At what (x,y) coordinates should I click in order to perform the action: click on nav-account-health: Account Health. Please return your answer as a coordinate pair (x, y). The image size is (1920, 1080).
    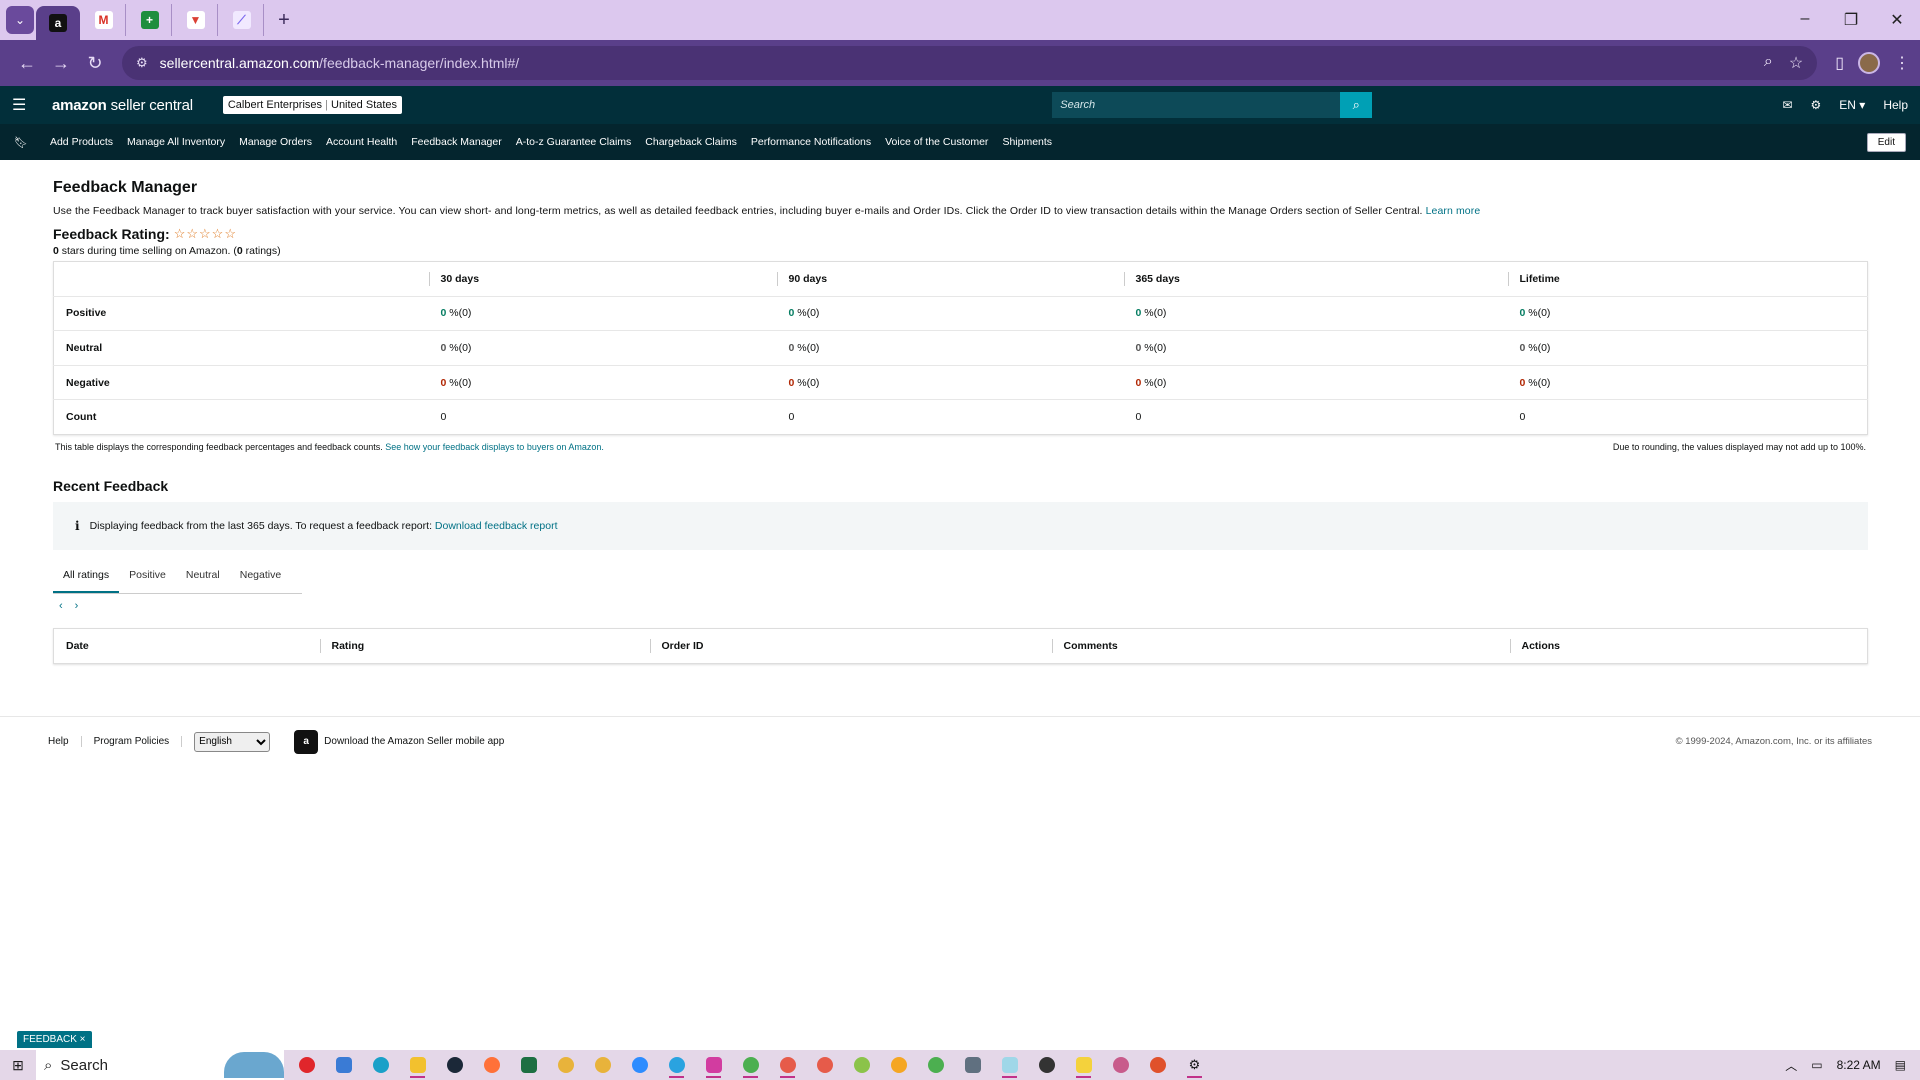
    Looking at the image, I should click on (361, 142).